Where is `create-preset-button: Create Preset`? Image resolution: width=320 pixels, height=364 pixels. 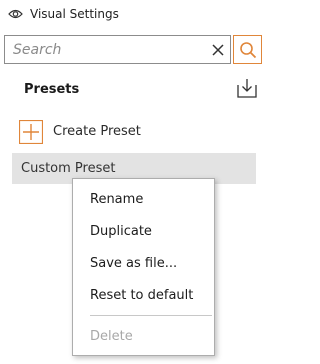 create-preset-button: Create Preset is located at coordinates (99, 132).